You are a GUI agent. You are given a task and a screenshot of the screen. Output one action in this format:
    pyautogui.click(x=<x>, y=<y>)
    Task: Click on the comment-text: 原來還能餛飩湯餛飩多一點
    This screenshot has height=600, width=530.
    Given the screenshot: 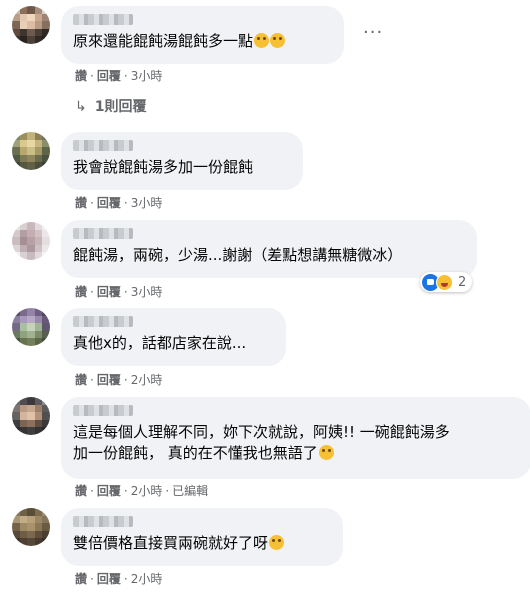 What is the action you would take?
    pyautogui.click(x=202, y=41)
    